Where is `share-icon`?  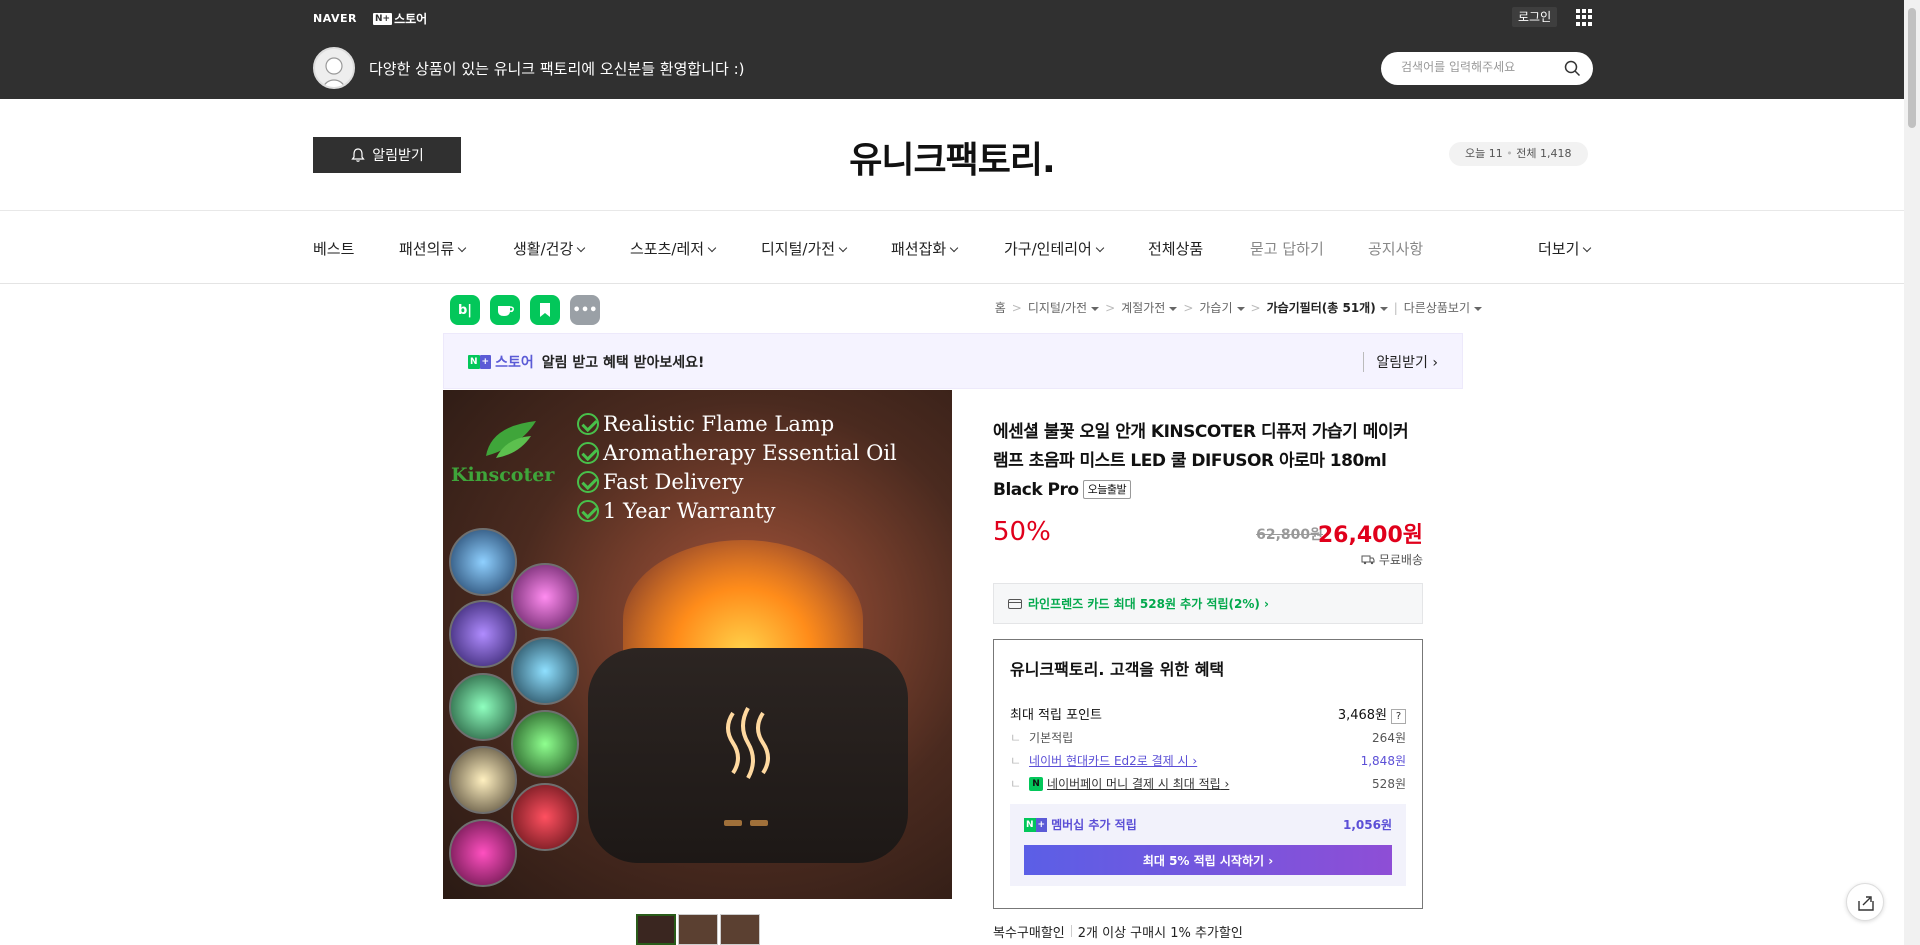 share-icon is located at coordinates (1866, 903).